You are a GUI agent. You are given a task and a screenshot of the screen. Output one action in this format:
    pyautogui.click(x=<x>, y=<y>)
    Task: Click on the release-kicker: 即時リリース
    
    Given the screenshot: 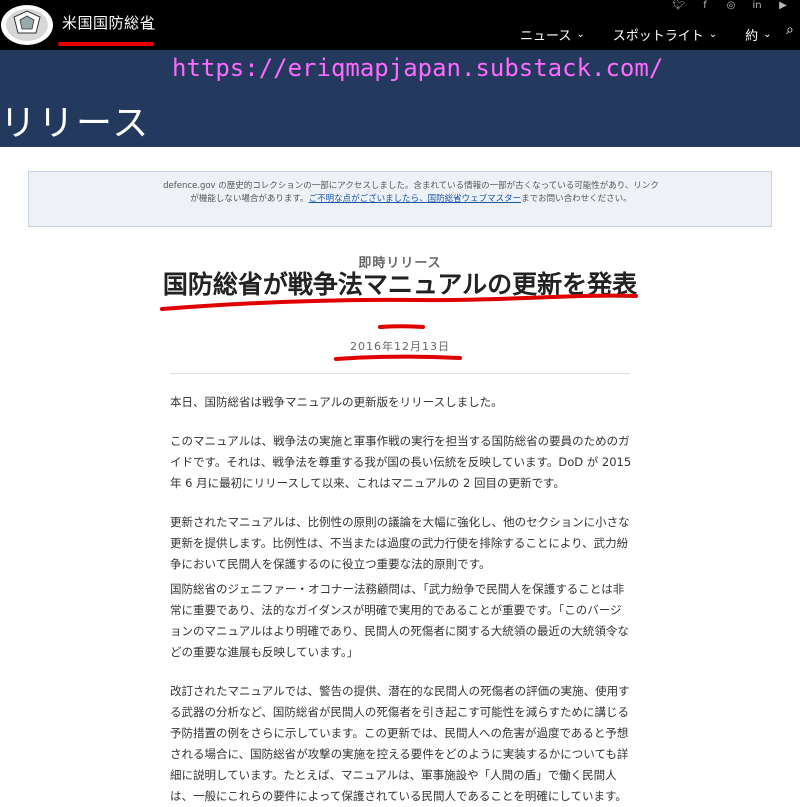 What is the action you would take?
    pyautogui.click(x=400, y=263)
    